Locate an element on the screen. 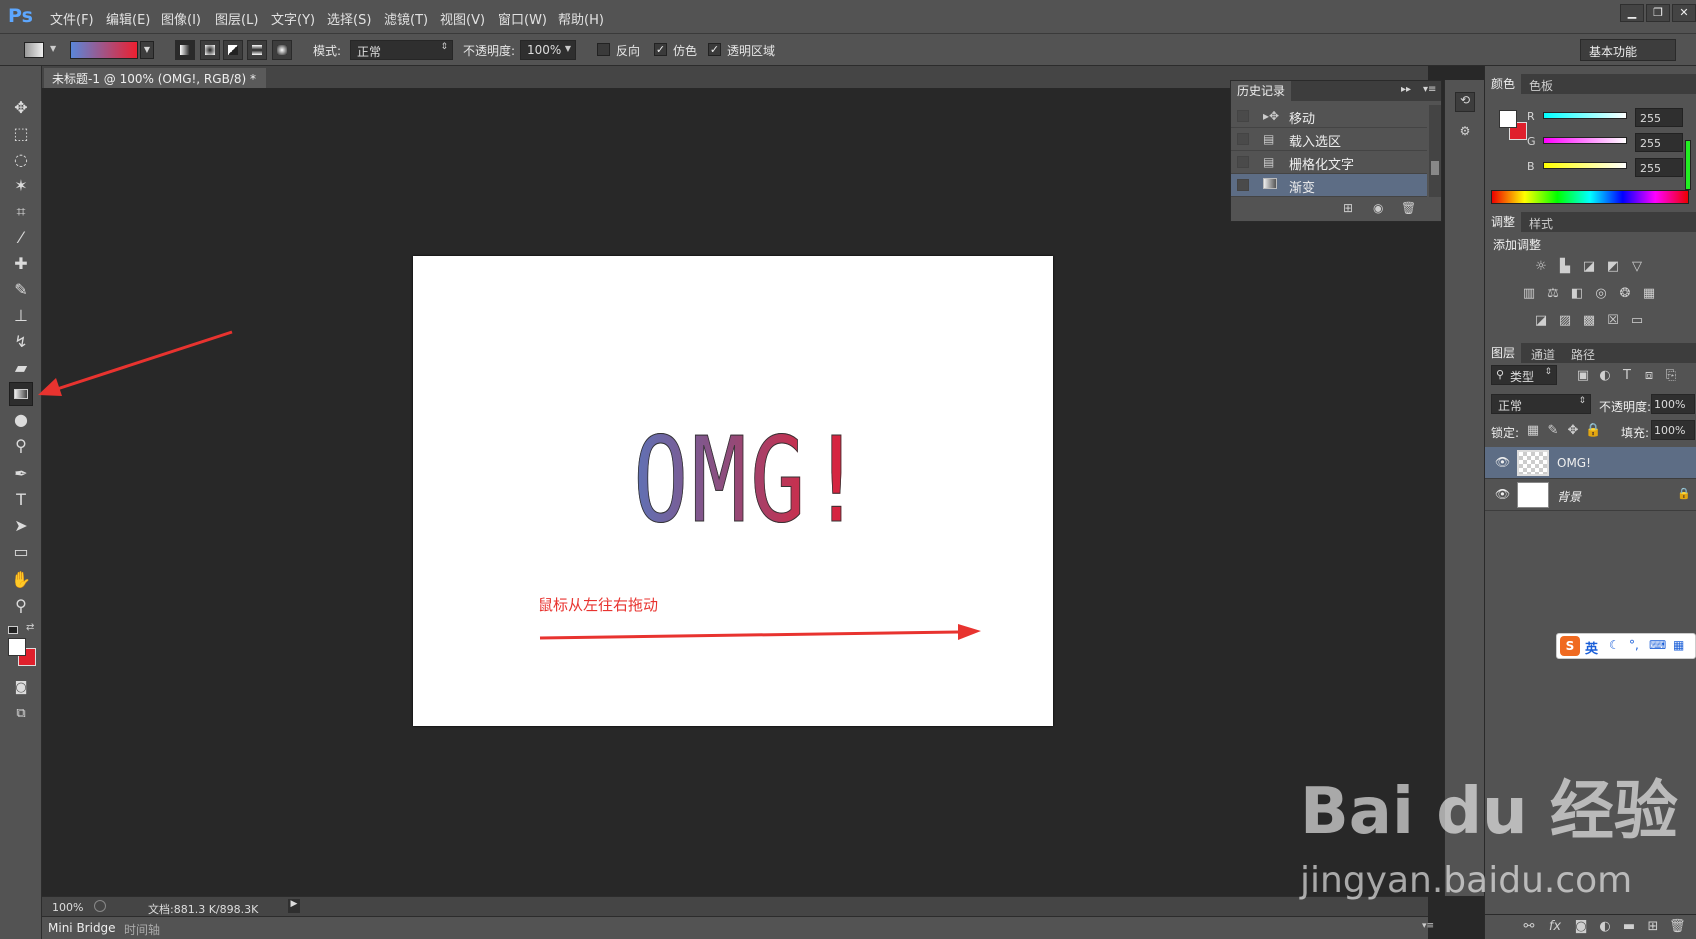 This screenshot has height=939, width=1696. quick-mask-icon: ◙ is located at coordinates (21, 688).